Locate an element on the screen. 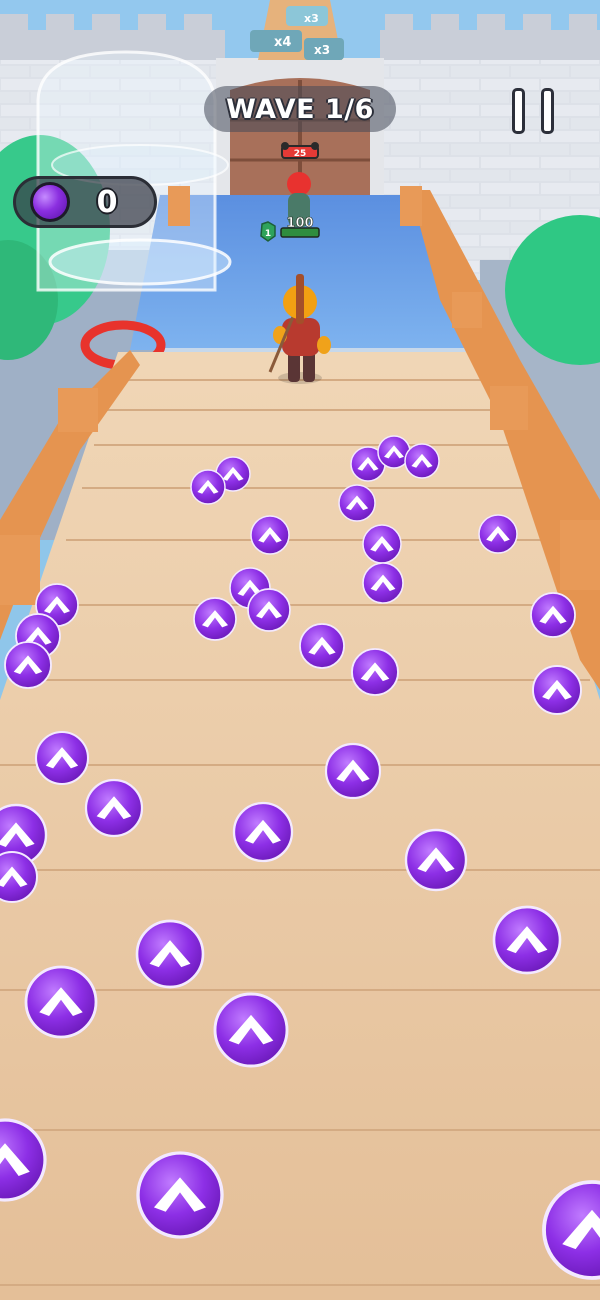 The height and width of the screenshot is (1300, 600). gem-count: 0 is located at coordinates (107, 202).